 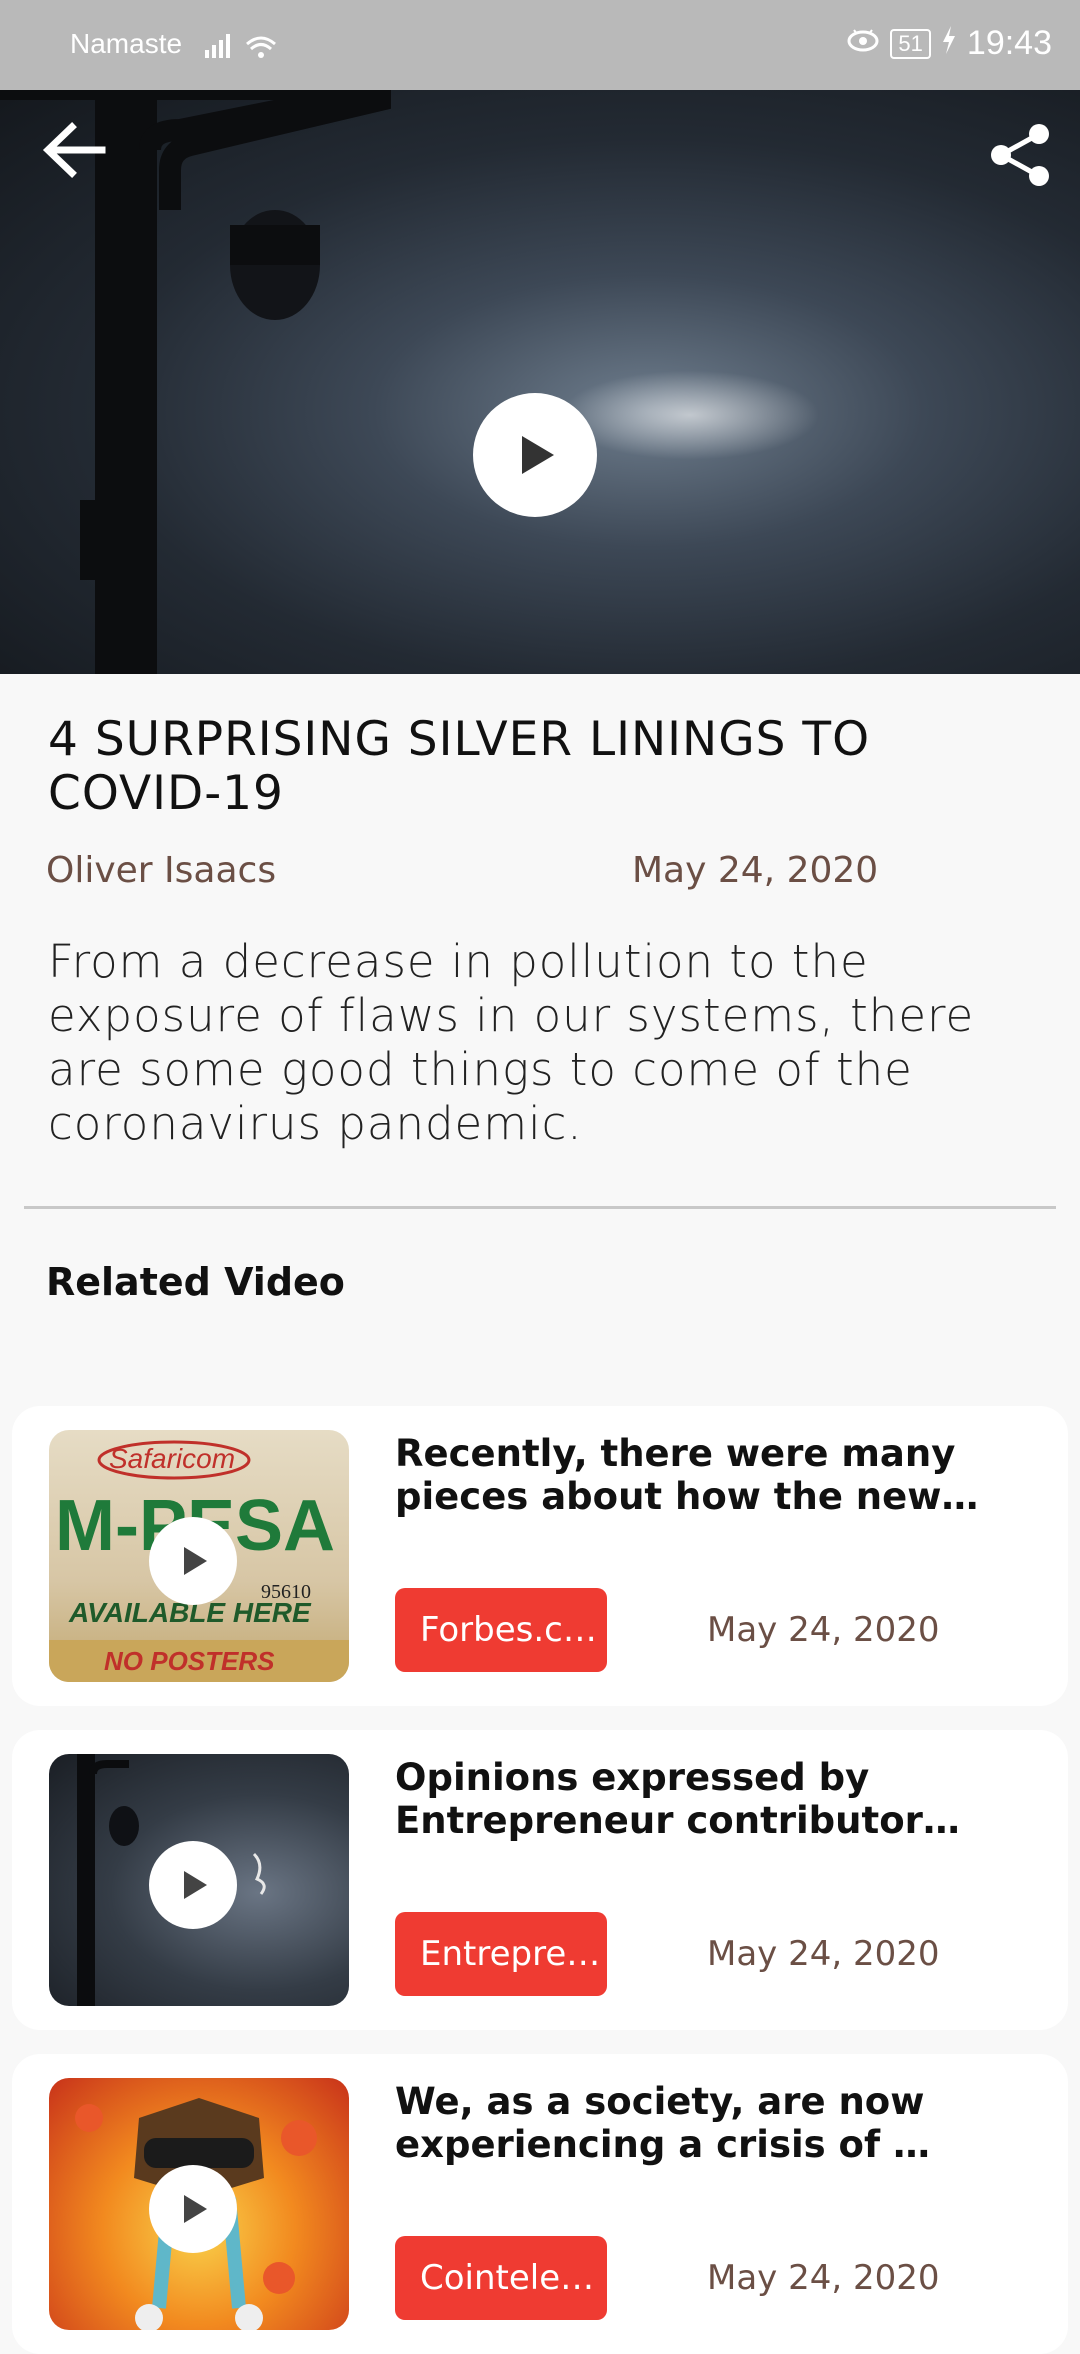 What do you see at coordinates (243, 48) in the screenshot?
I see `signal-icon` at bounding box center [243, 48].